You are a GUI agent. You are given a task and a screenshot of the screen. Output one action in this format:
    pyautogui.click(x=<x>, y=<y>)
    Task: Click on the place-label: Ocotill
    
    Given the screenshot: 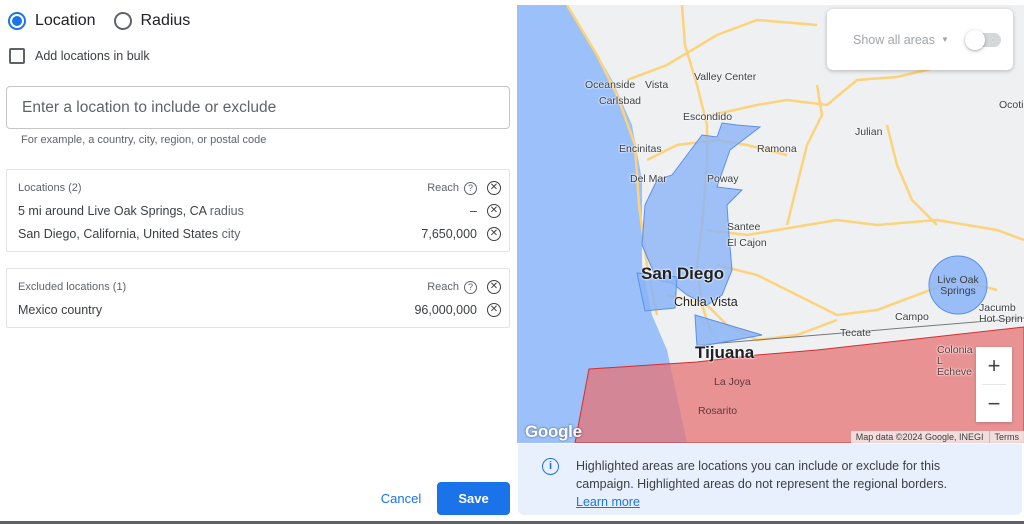 What is the action you would take?
    pyautogui.click(x=1011, y=105)
    